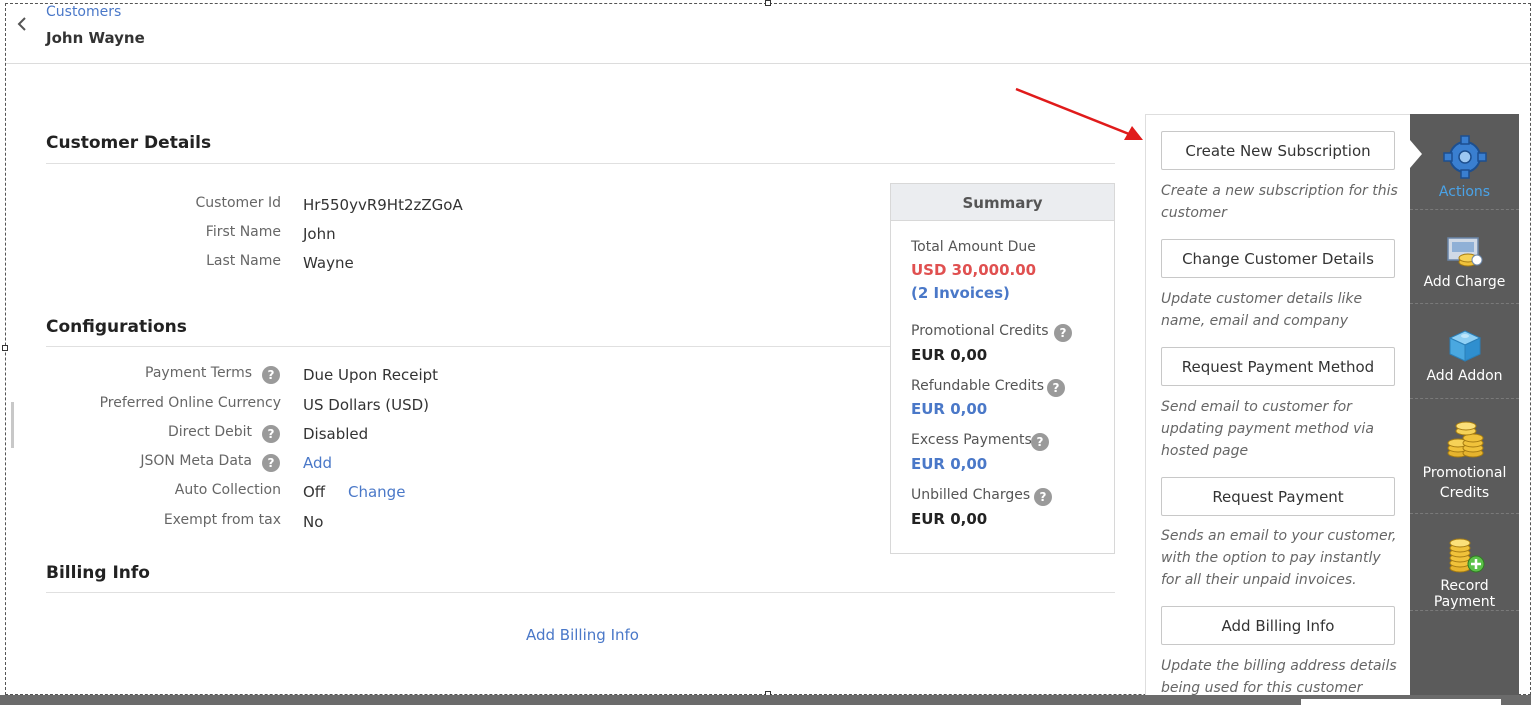 This screenshot has width=1531, height=705. What do you see at coordinates (129, 143) in the screenshot?
I see `customer-details-title: Customer Details` at bounding box center [129, 143].